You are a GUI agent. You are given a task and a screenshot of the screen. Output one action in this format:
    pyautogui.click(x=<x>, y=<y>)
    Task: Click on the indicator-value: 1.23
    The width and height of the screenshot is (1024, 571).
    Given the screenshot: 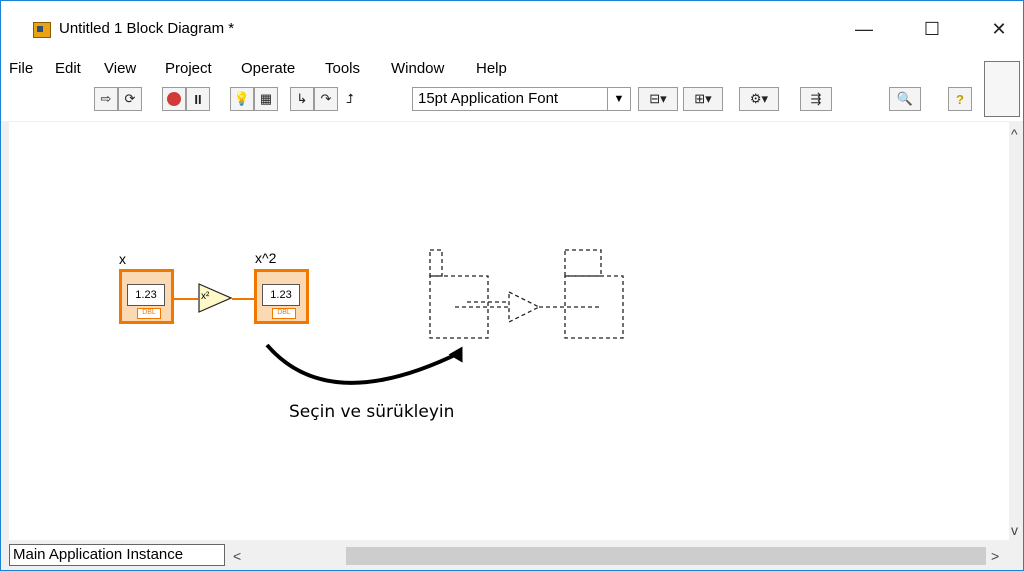 What is the action you would take?
    pyautogui.click(x=281, y=295)
    